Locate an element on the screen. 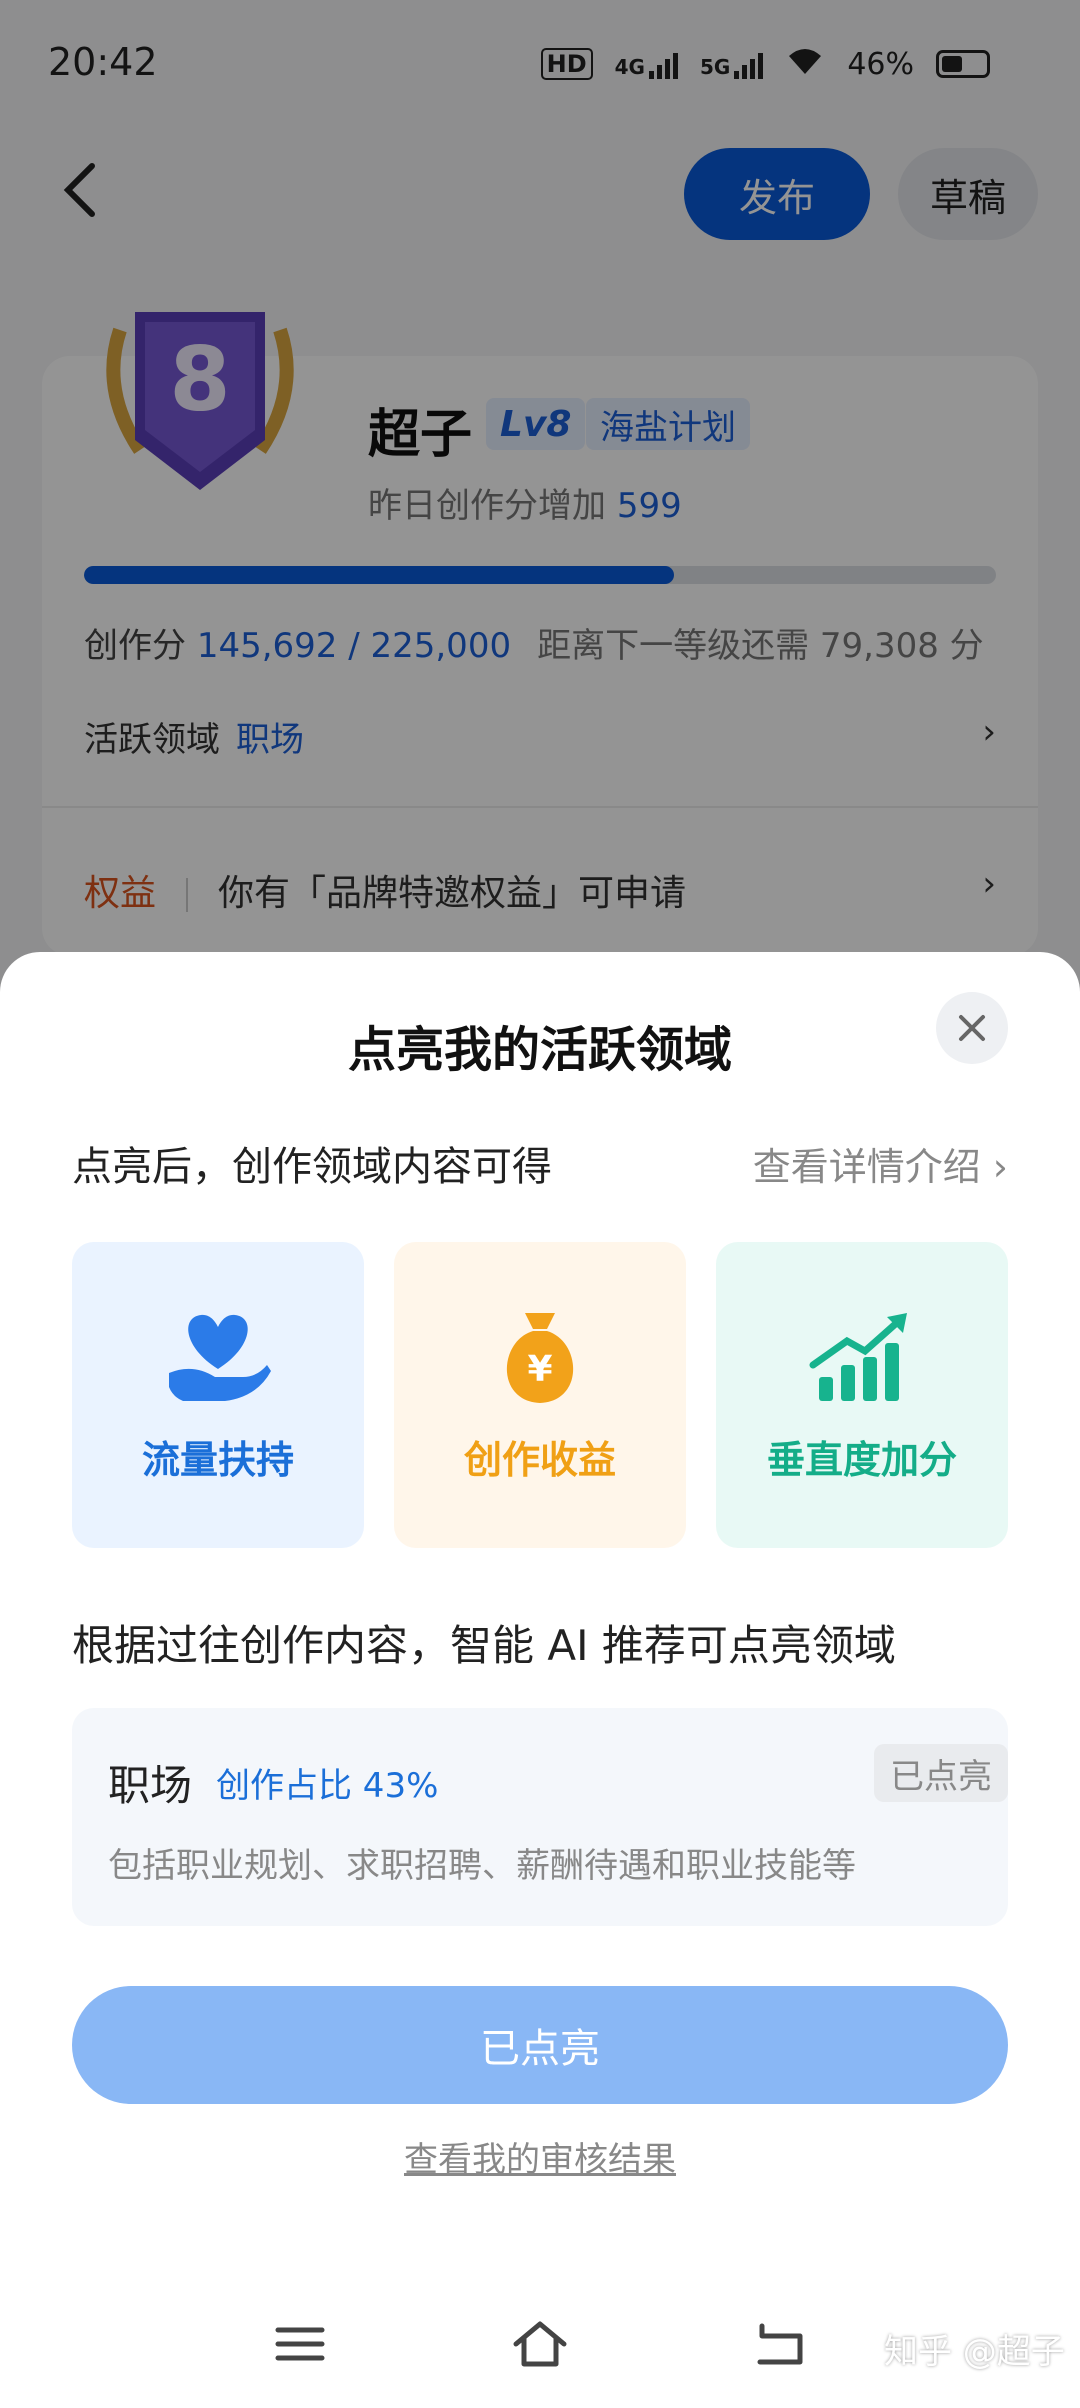 The image size is (1080, 2408). benefit-cards: 流量扶持 ¥ 创作收益 垂直度加分 is located at coordinates (540, 1395).